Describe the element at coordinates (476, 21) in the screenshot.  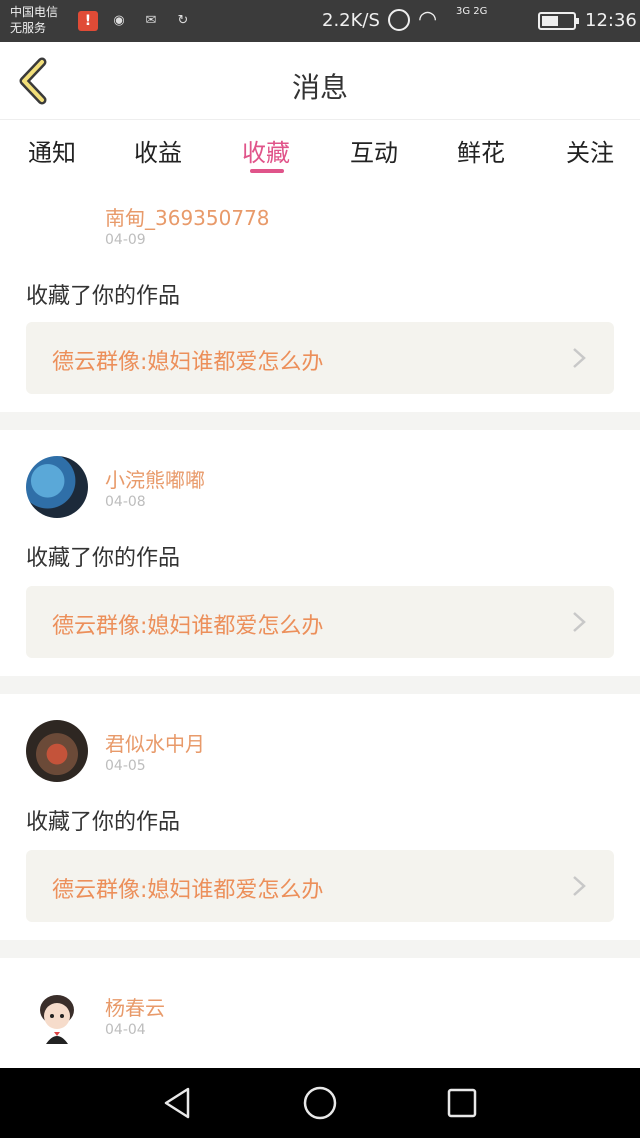
I see `signal-icon: 3G 2G` at that location.